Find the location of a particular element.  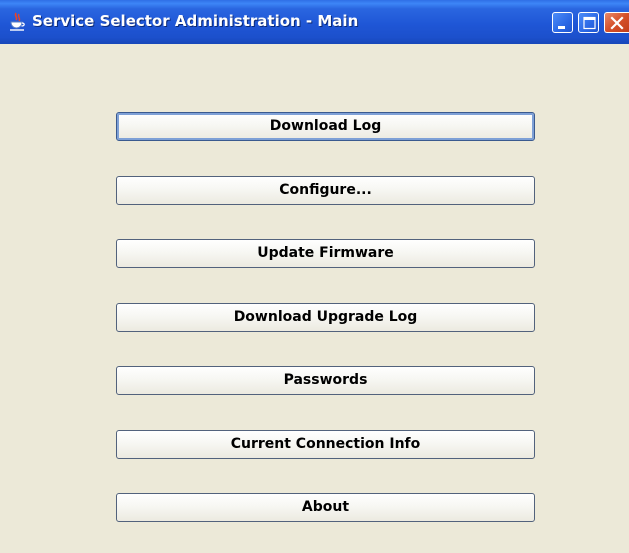

current-connection-info-label: Current Connection Info is located at coordinates (325, 444).